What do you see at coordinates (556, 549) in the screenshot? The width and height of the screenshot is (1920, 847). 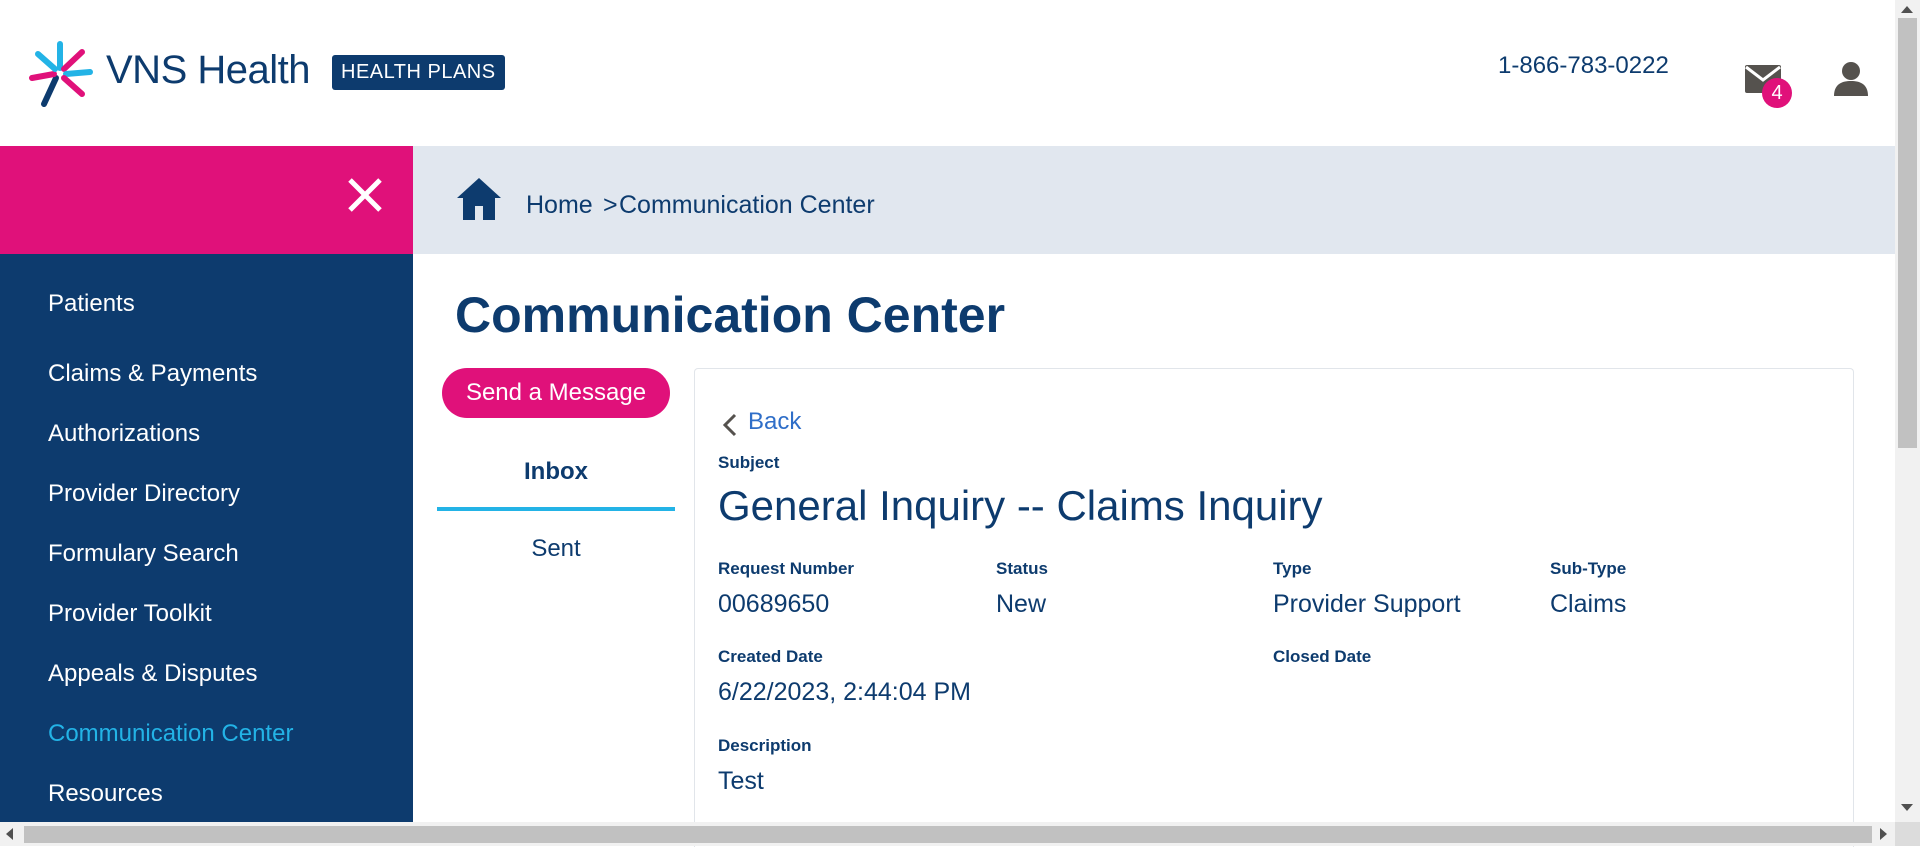 I see `tab-sent: Sent` at bounding box center [556, 549].